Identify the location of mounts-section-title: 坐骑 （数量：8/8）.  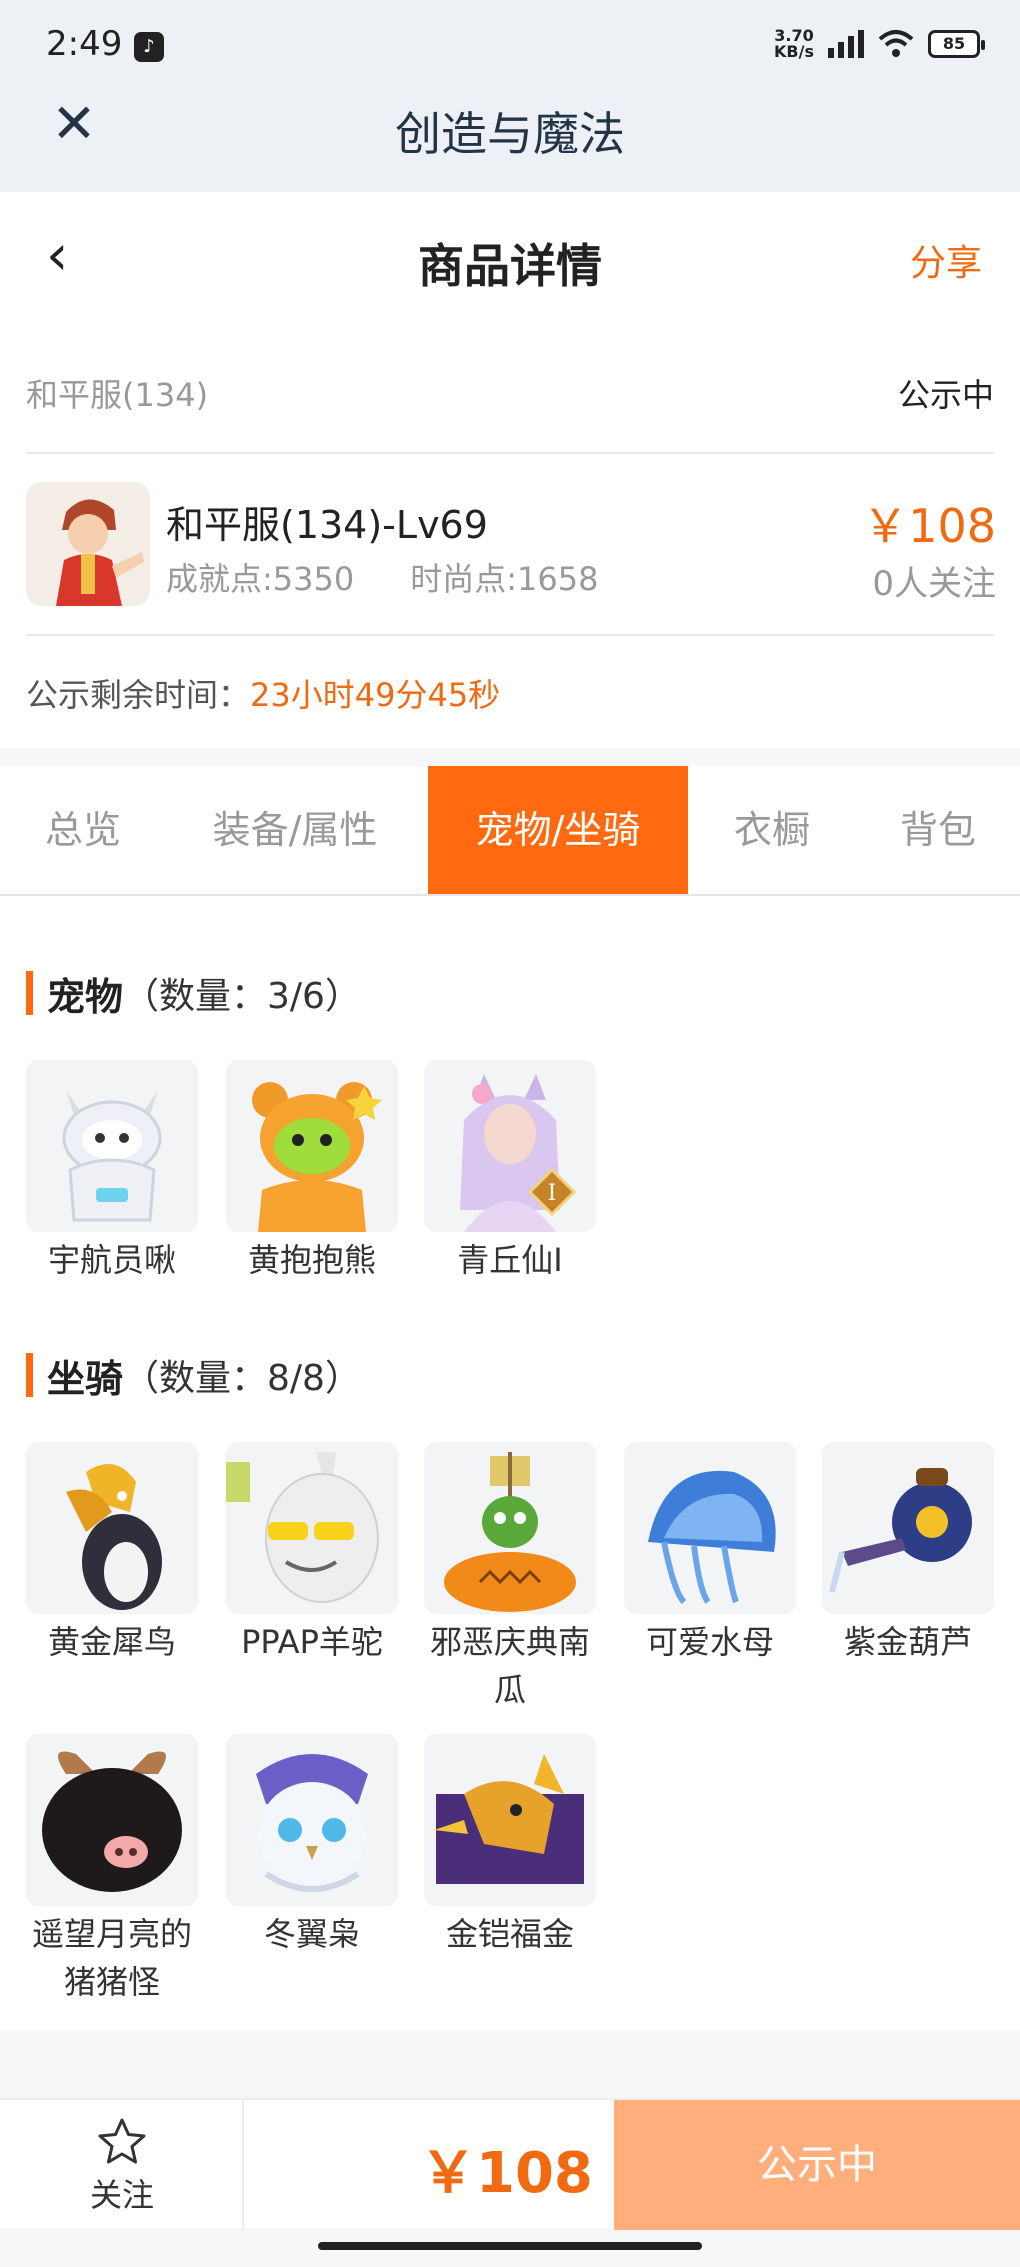
(193, 1376).